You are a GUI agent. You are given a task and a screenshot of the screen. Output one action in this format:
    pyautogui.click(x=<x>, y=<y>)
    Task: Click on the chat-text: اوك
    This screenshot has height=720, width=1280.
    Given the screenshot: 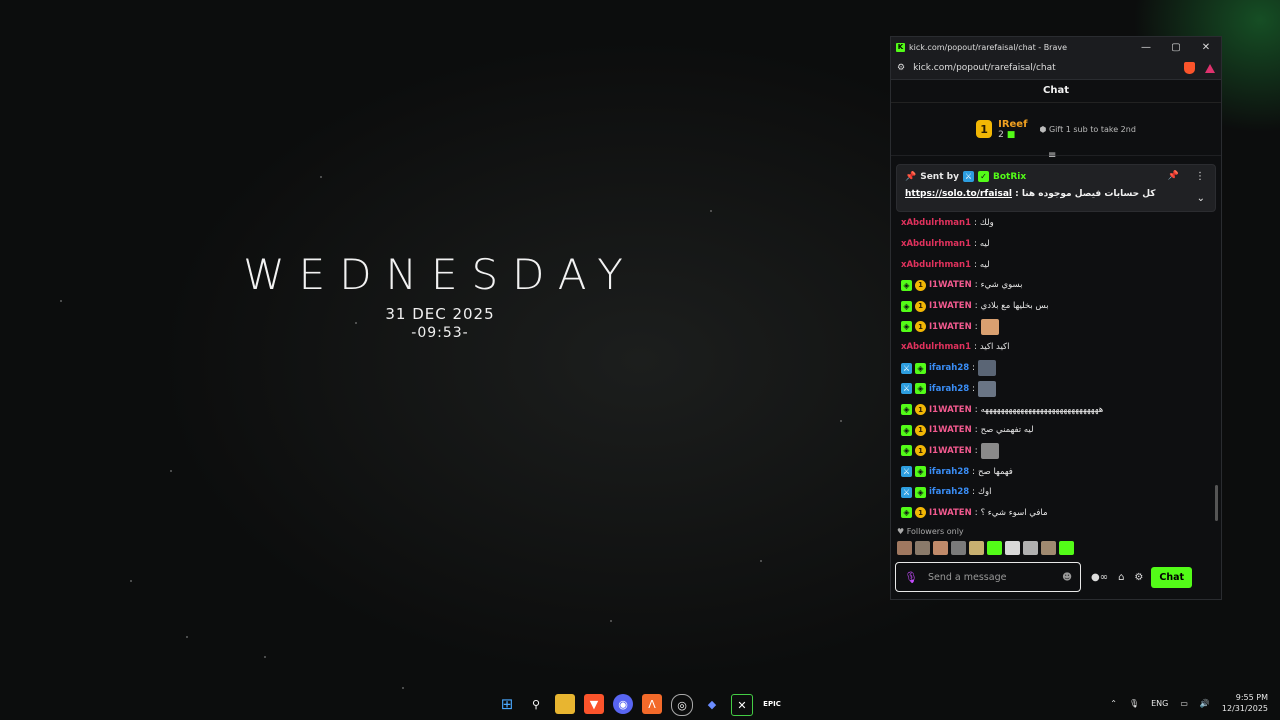 What is the action you would take?
    pyautogui.click(x=985, y=492)
    